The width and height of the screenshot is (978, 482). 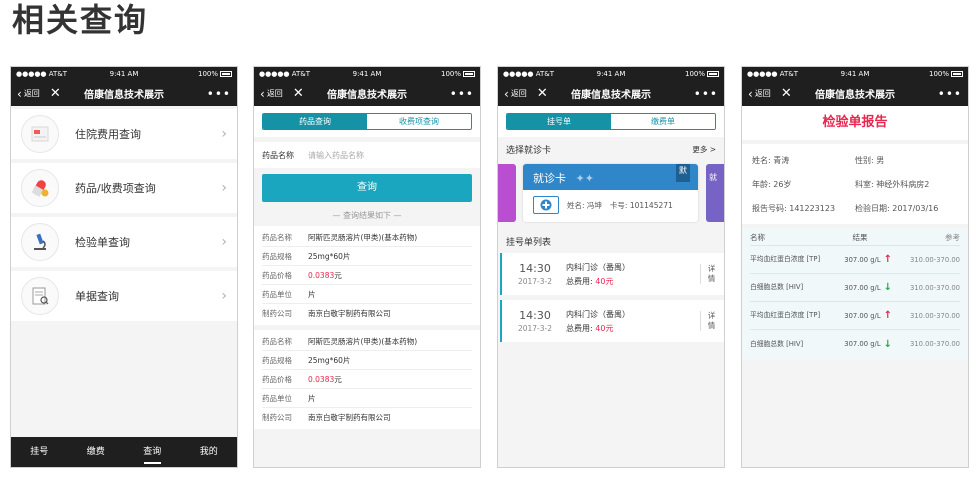 I want to click on result-row: 药品价格 0.0383元, so click(x=367, y=379).